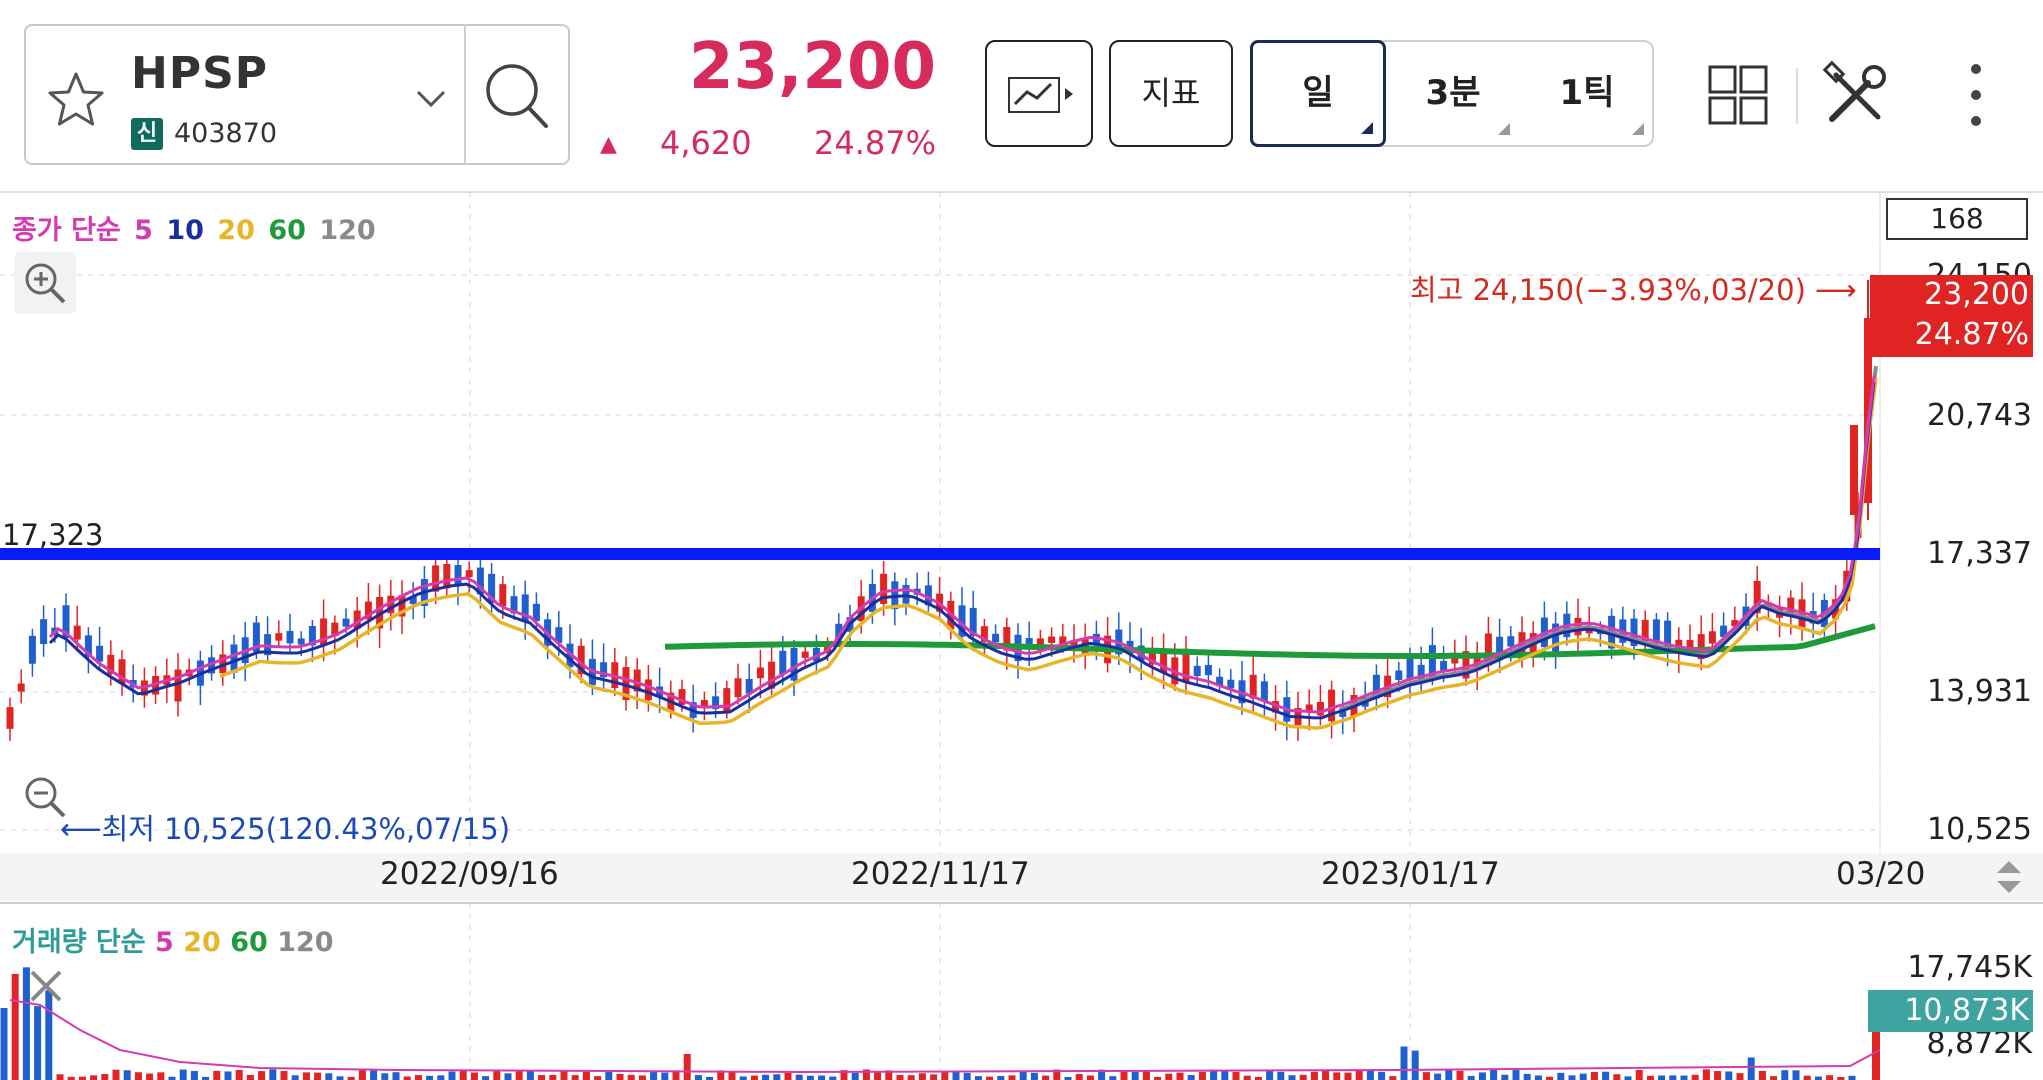 The height and width of the screenshot is (1080, 2043). I want to click on y-tick-label: 20,743, so click(1979, 415).